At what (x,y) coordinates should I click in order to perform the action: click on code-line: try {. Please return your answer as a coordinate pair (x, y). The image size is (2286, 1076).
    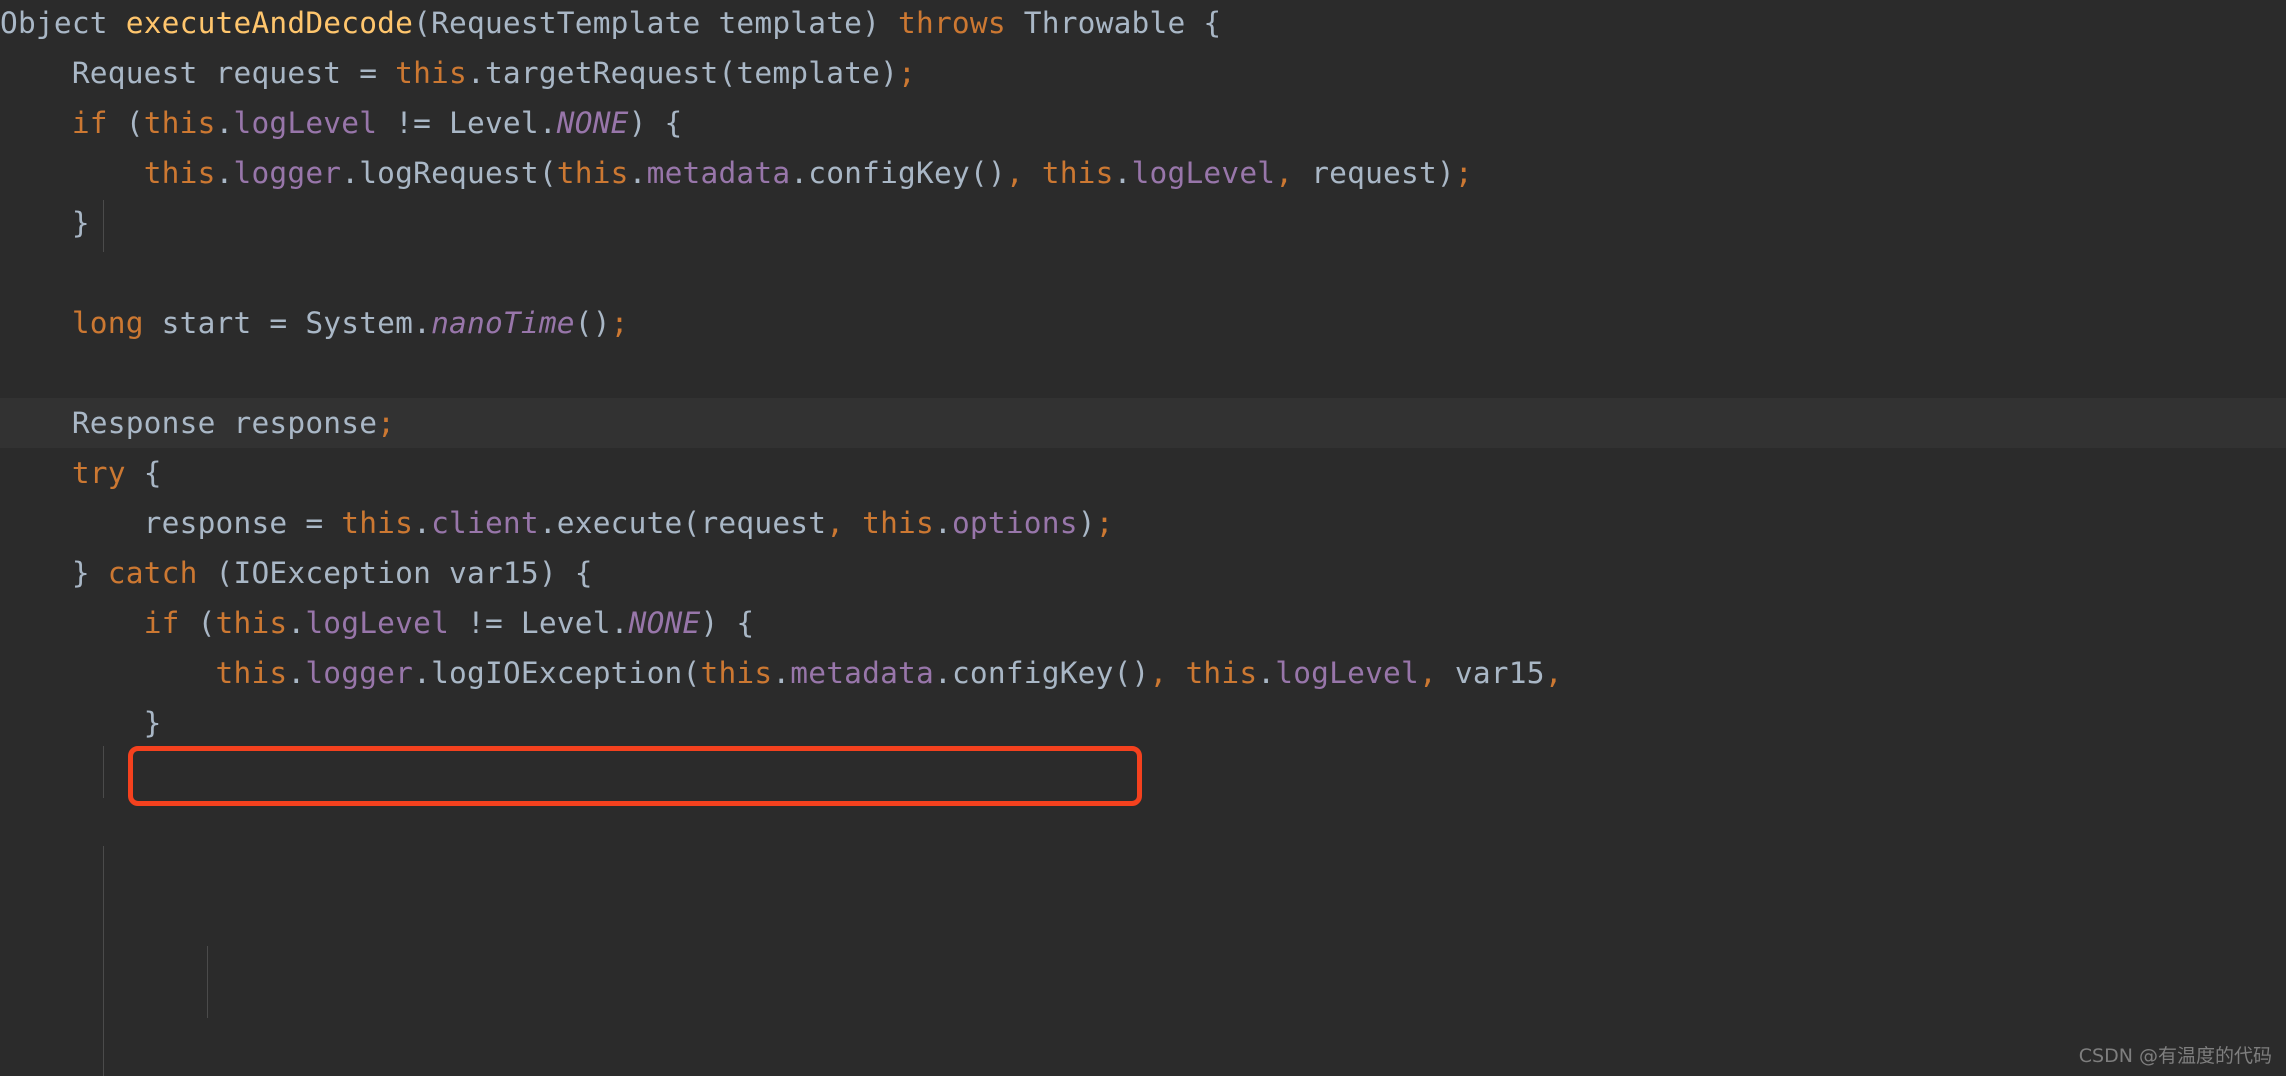
    Looking at the image, I should click on (1143, 473).